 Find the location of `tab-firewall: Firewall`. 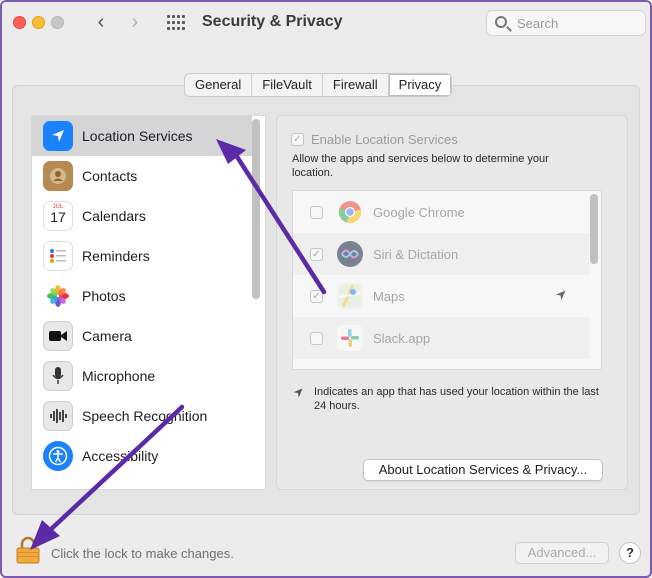

tab-firewall: Firewall is located at coordinates (356, 85).